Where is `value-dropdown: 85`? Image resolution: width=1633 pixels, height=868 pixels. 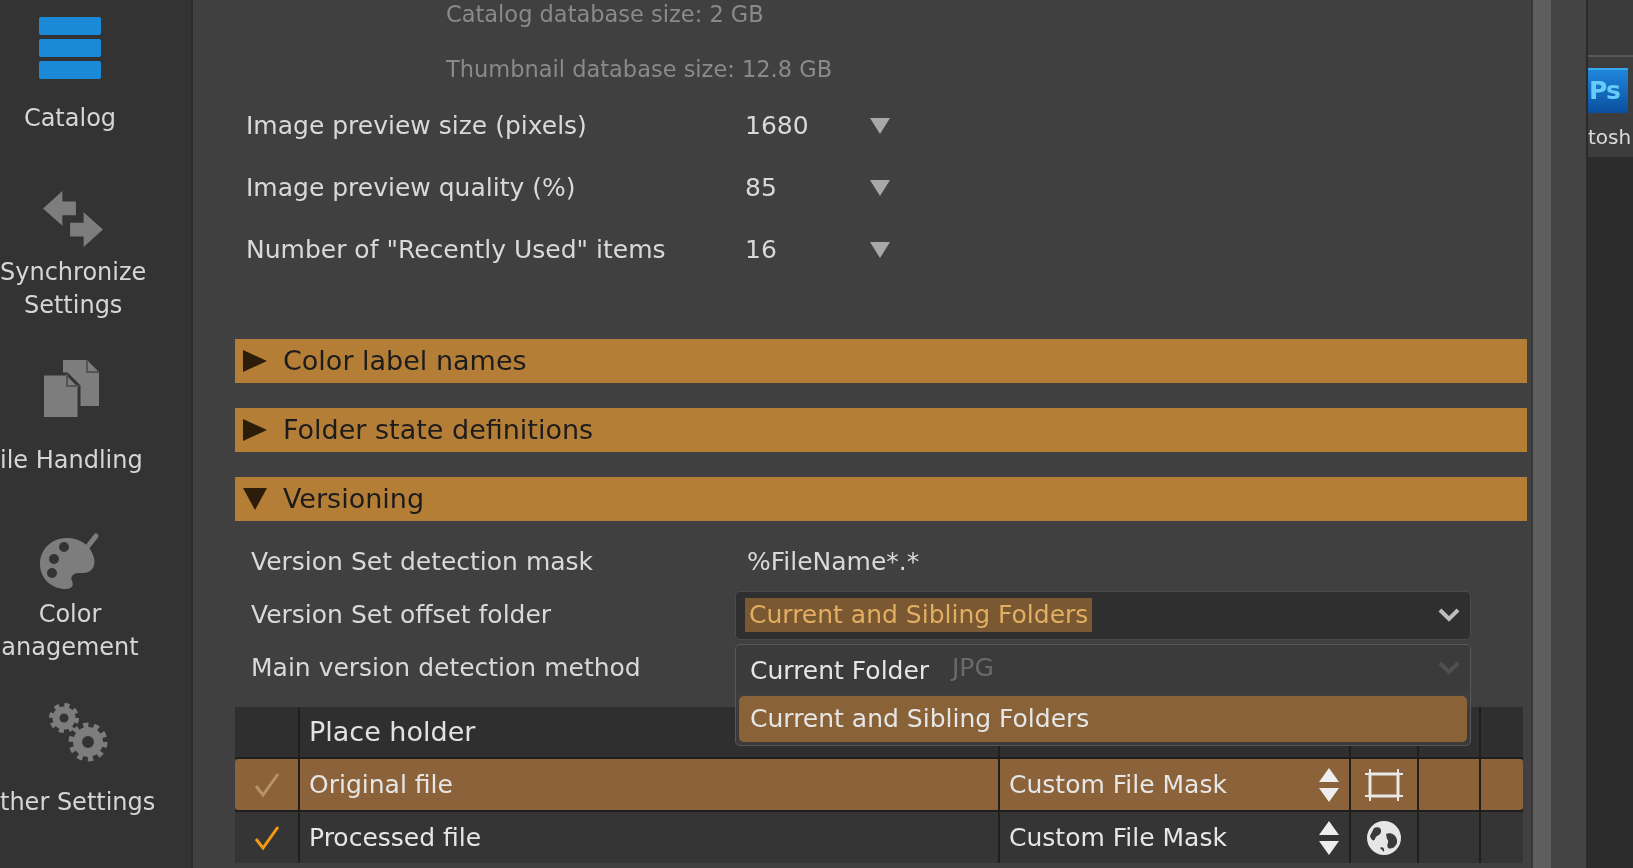
value-dropdown: 85 is located at coordinates (817, 188).